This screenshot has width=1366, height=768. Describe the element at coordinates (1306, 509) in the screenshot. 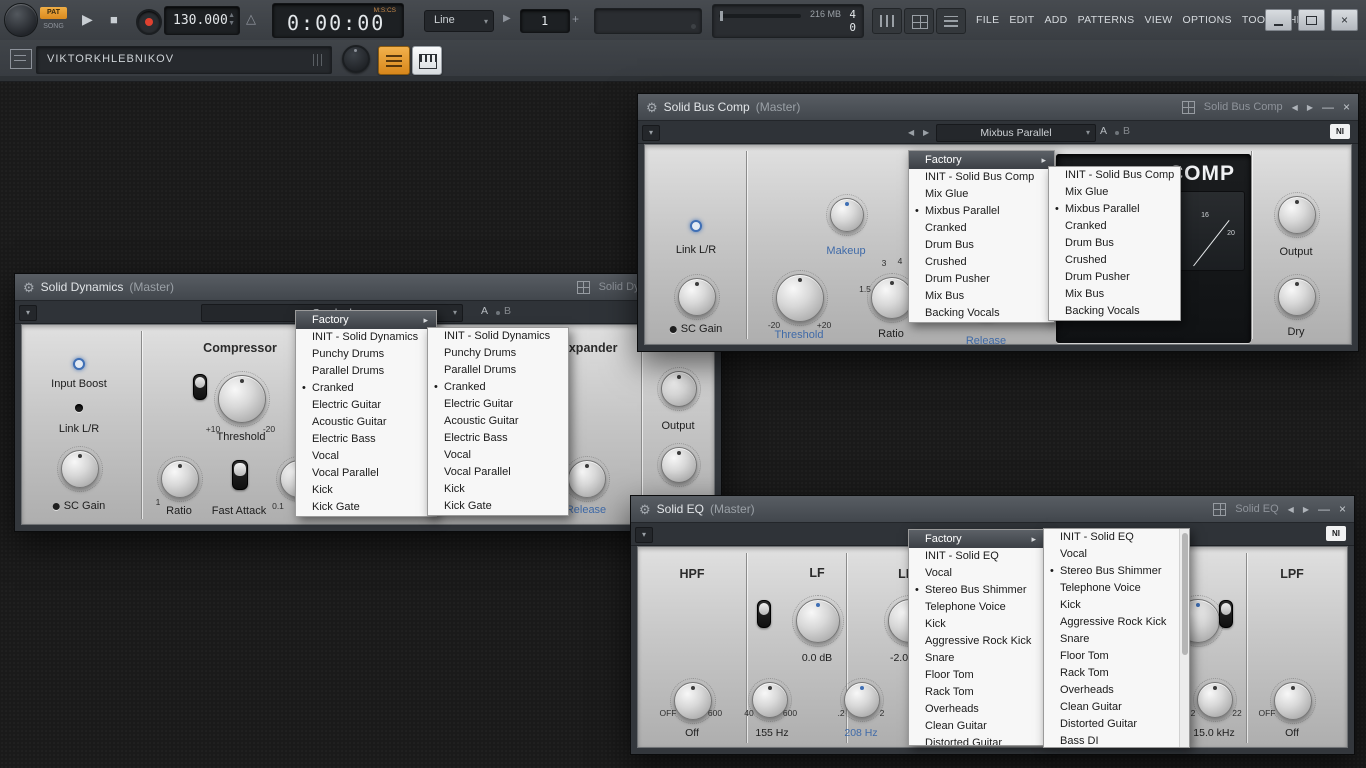

I see `next-plugin-icon: ▶` at that location.